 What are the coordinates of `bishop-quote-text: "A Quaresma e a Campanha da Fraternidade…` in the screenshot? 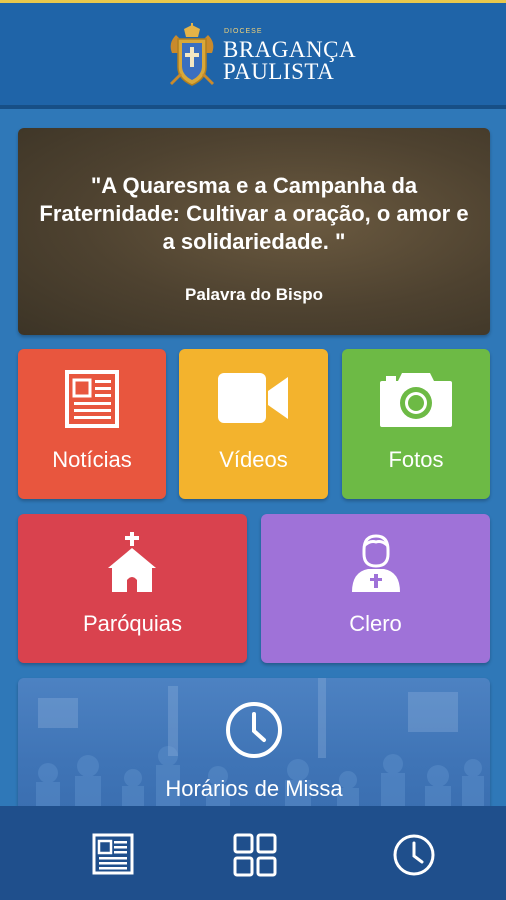 It's located at (254, 213).